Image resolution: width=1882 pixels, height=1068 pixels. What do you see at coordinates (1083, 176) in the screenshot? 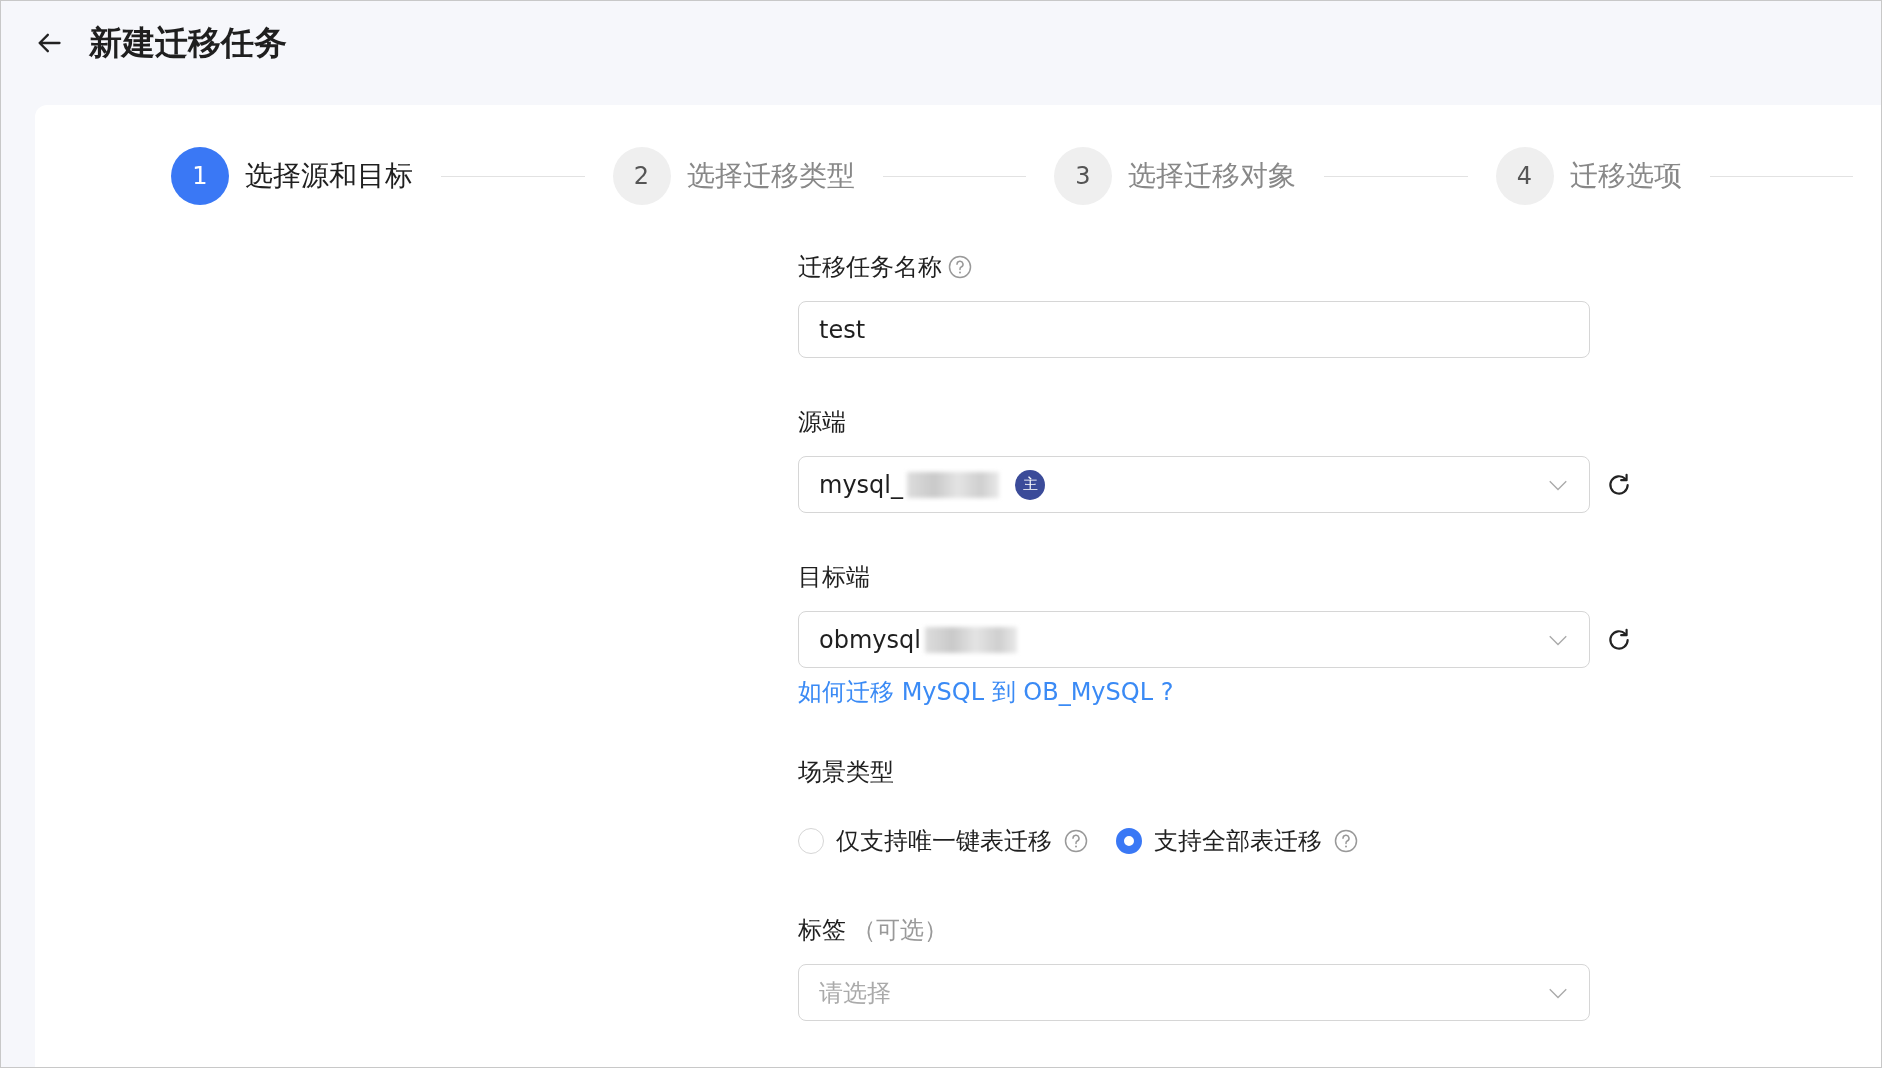
I see `step-number: 3` at bounding box center [1083, 176].